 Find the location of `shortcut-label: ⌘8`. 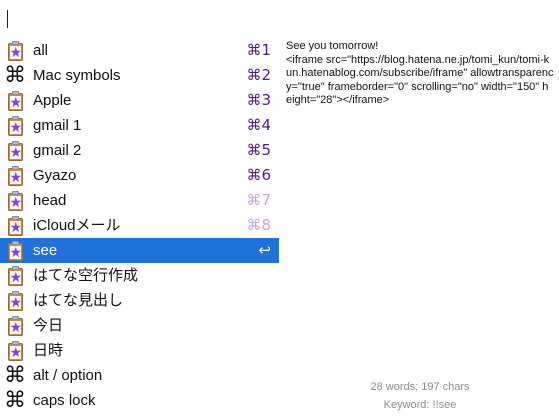

shortcut-label: ⌘8 is located at coordinates (258, 225).